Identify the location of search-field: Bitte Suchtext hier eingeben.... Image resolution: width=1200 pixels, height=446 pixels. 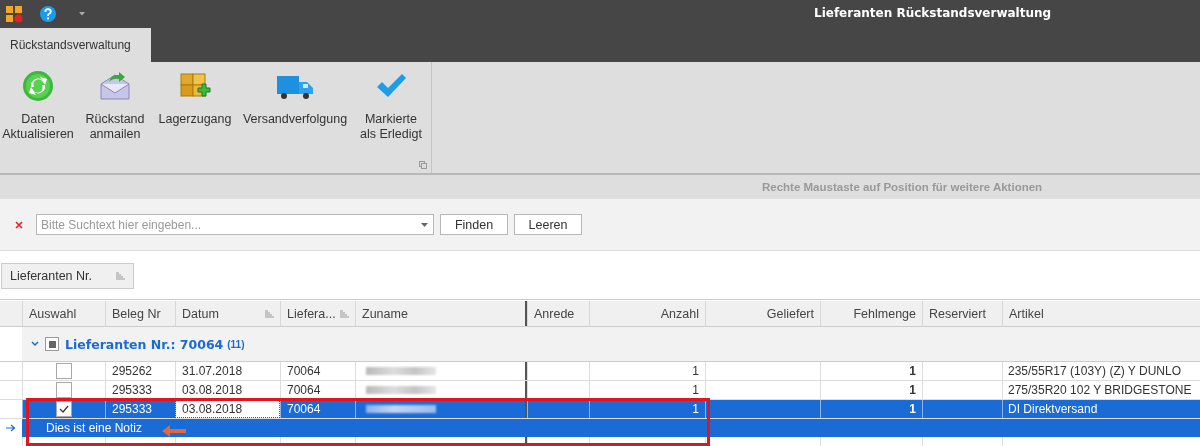
(235, 224).